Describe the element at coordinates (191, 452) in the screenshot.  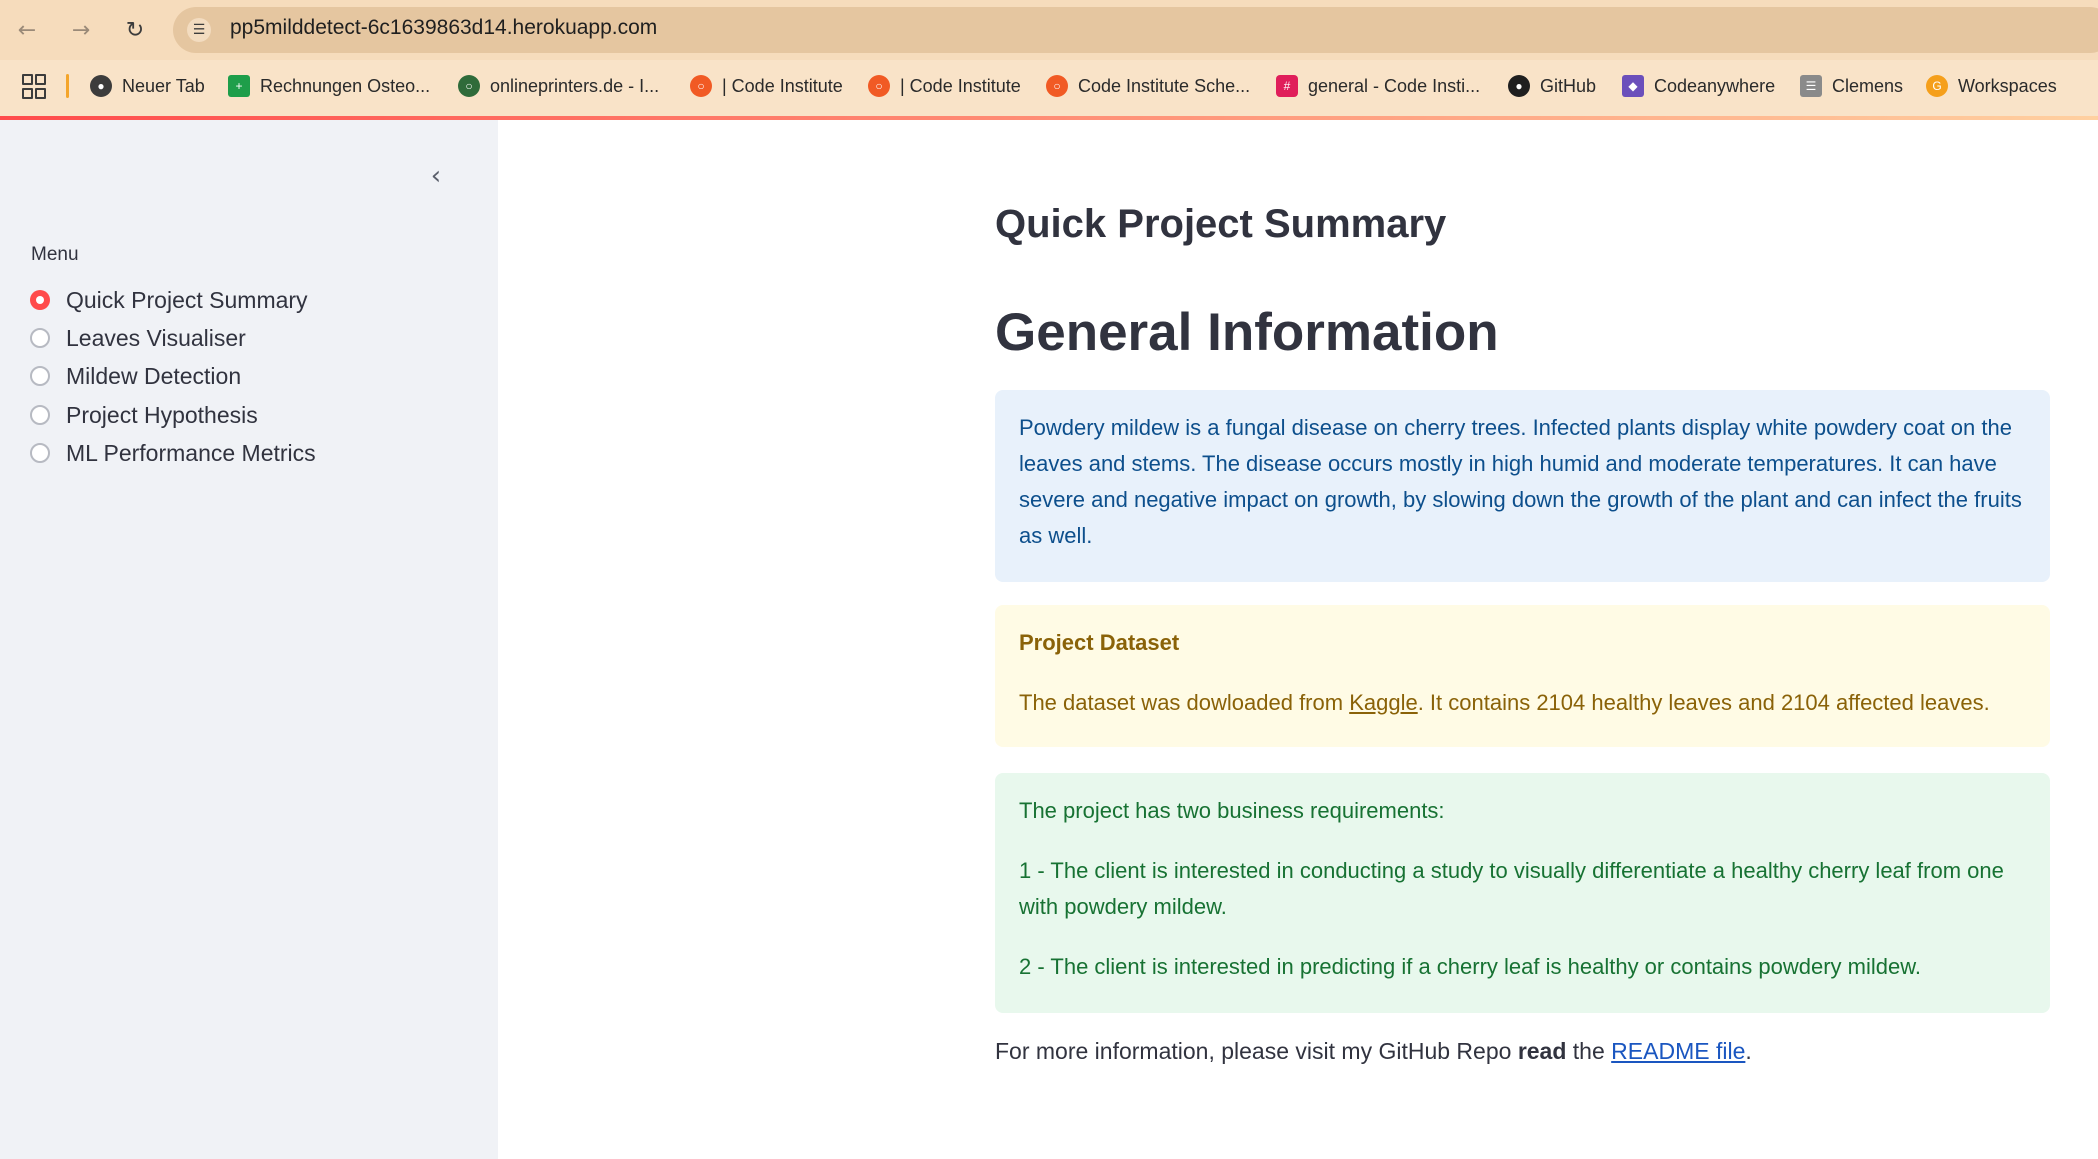
I see `sidebar-item-label: ML Performance Metrics` at that location.